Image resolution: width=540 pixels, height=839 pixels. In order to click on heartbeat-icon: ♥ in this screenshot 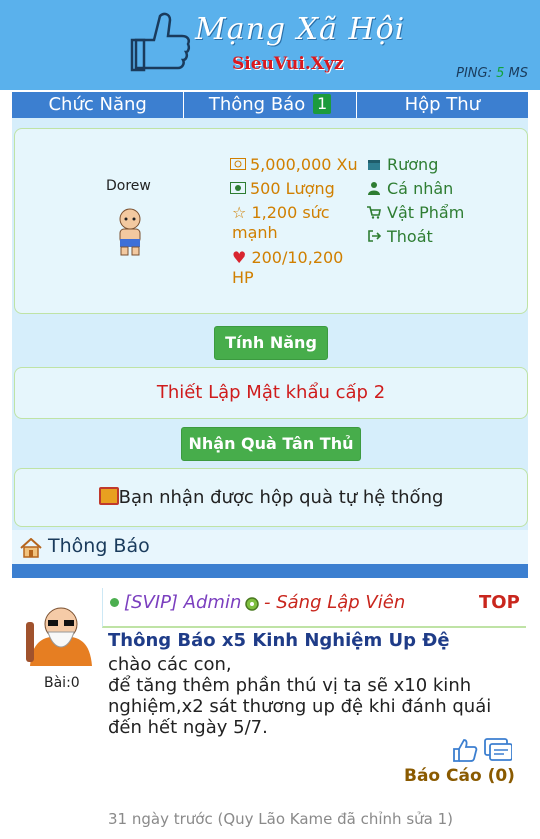, I will do `click(239, 257)`.